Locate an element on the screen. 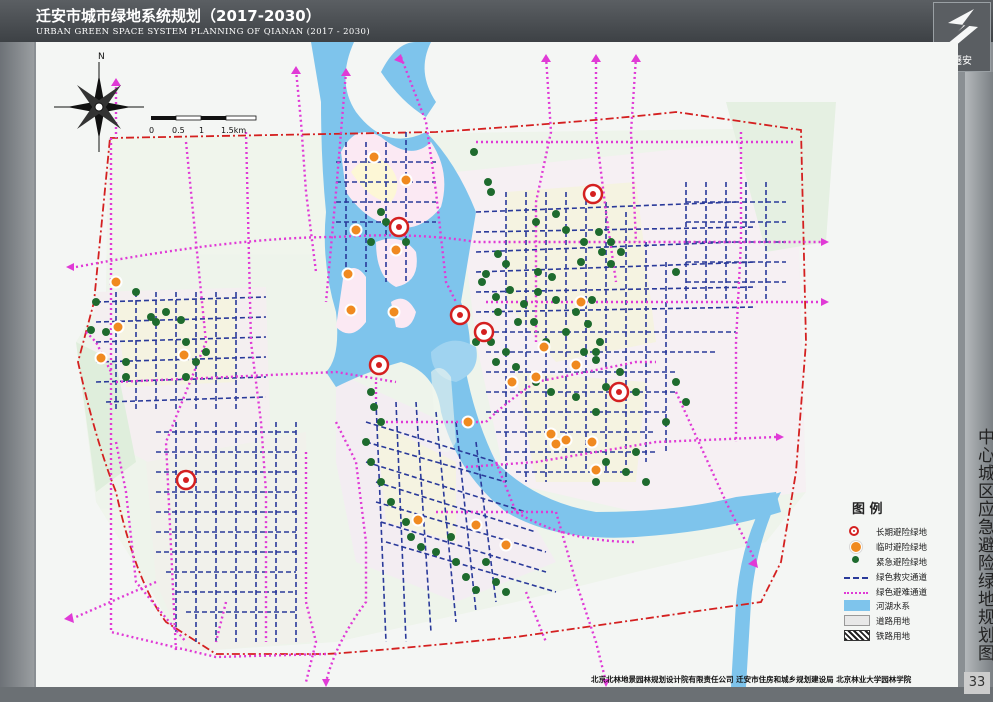 The height and width of the screenshot is (702, 993). legend-row-evacuation: 绿色避难通道 is located at coordinates (900, 591).